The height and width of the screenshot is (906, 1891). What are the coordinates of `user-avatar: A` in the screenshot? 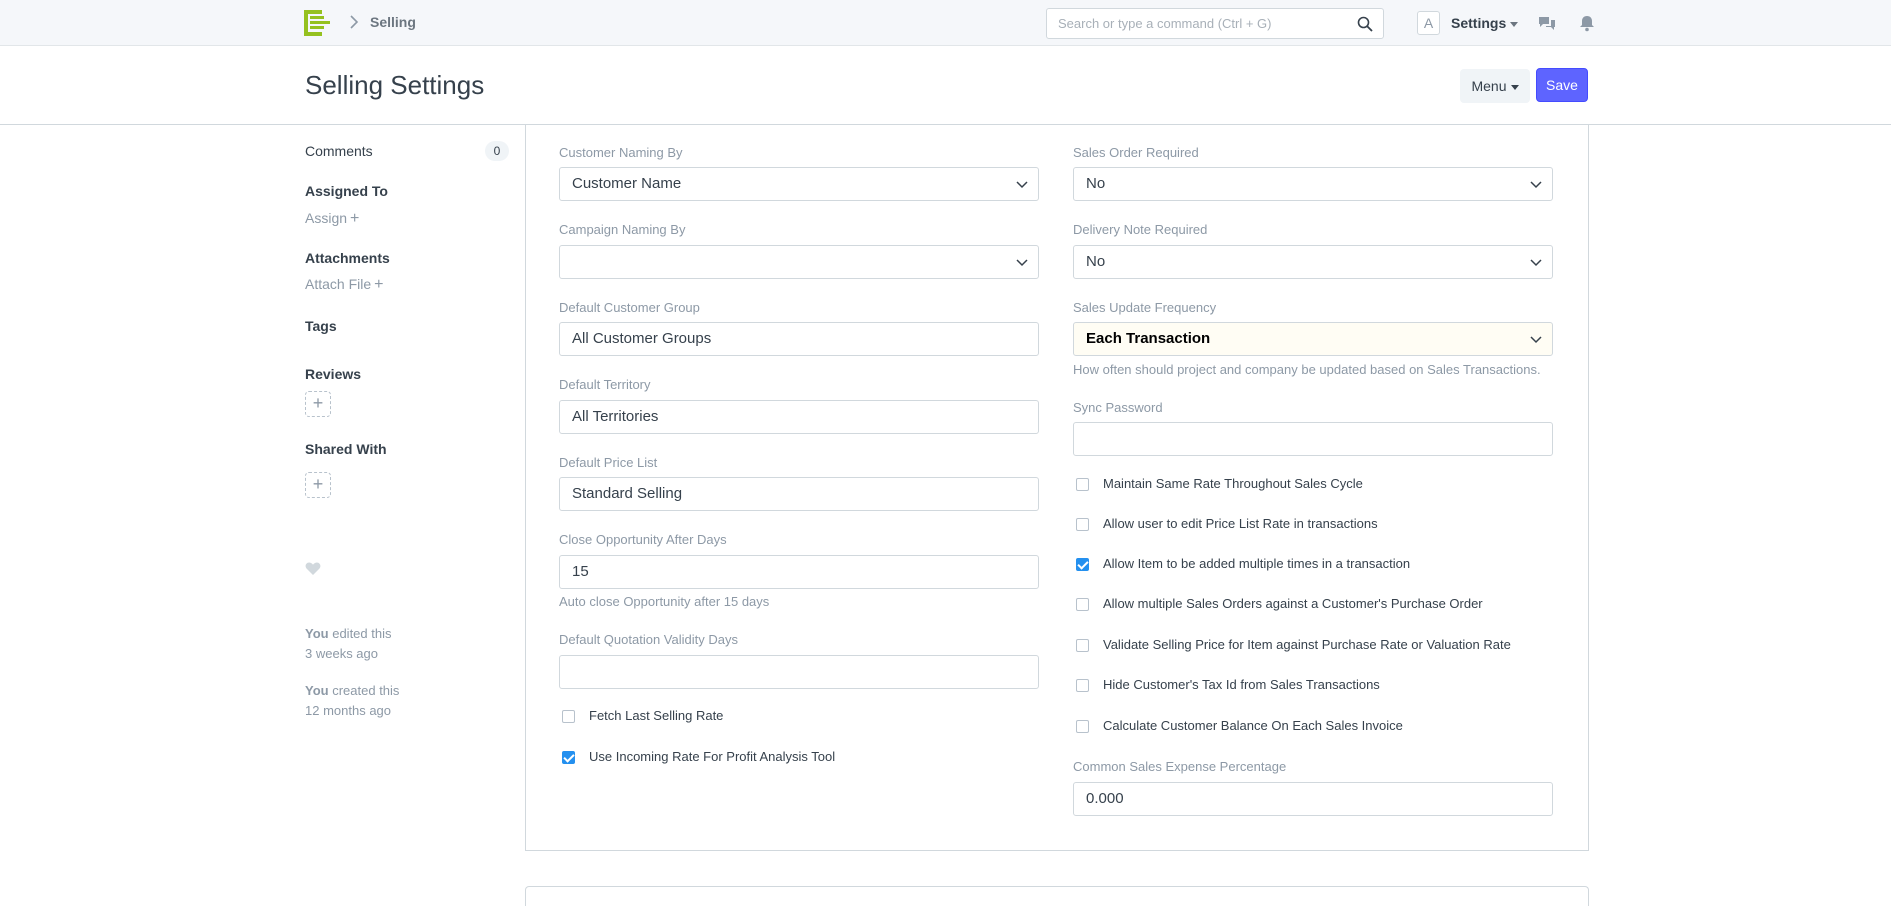 It's located at (1428, 23).